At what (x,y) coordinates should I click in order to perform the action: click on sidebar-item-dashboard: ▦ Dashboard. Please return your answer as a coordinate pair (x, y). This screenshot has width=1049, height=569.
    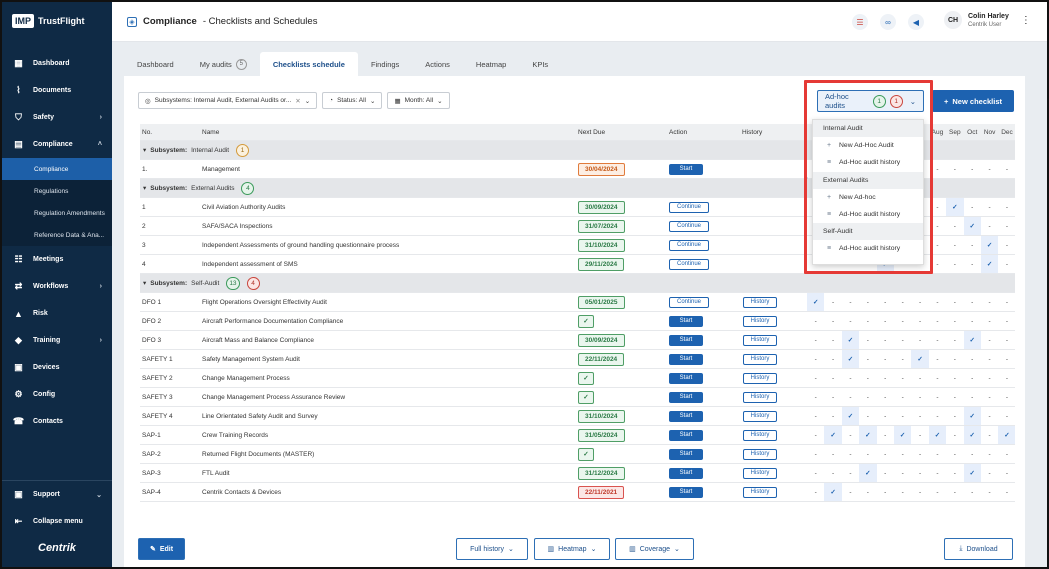
    Looking at the image, I should click on (57, 63).